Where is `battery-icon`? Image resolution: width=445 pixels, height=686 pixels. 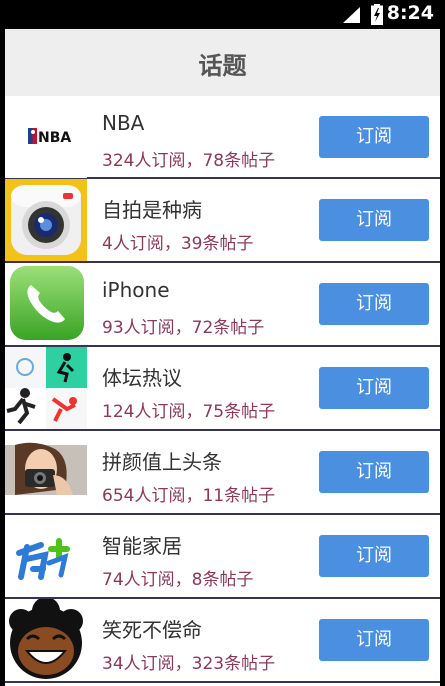
battery-icon is located at coordinates (377, 14).